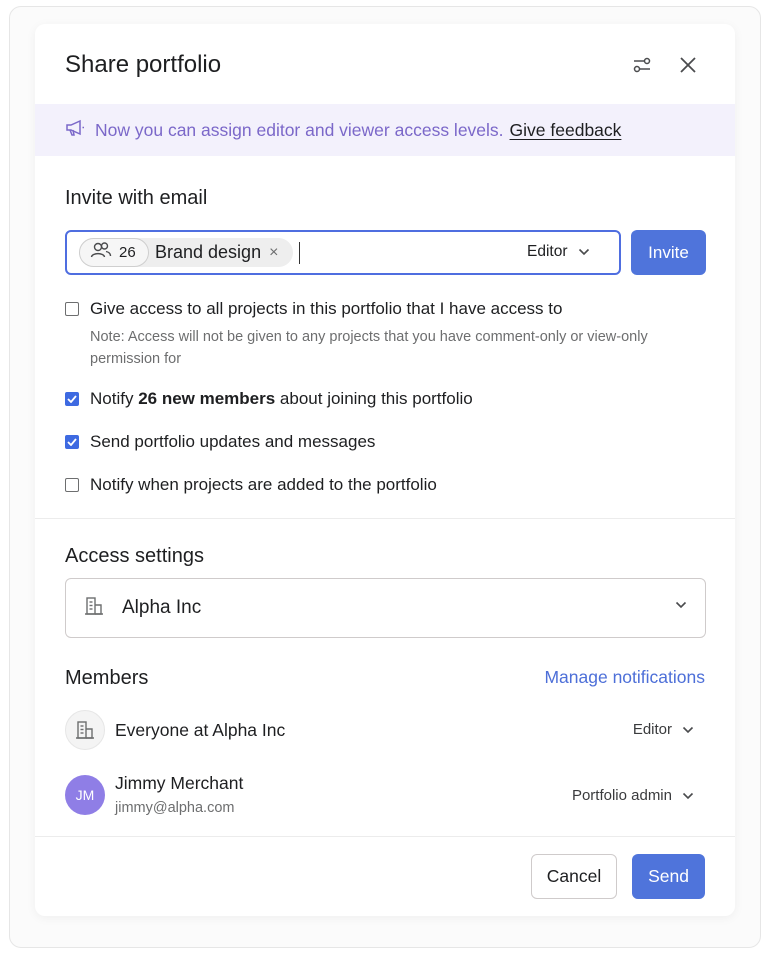 The image size is (768, 956). What do you see at coordinates (621, 795) in the screenshot?
I see `member-role-label: Portfolio admin` at bounding box center [621, 795].